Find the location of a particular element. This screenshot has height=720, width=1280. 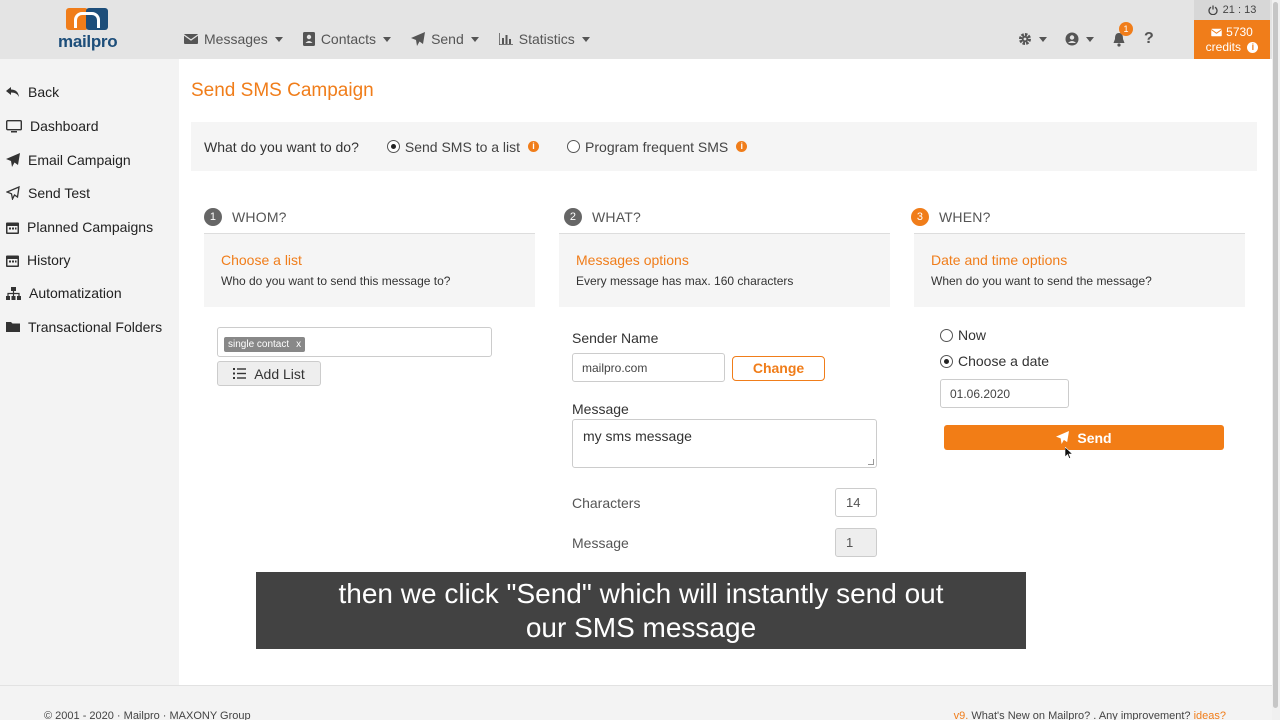

sidebar-item-email-campaign: Email Campaign is located at coordinates (68, 160).